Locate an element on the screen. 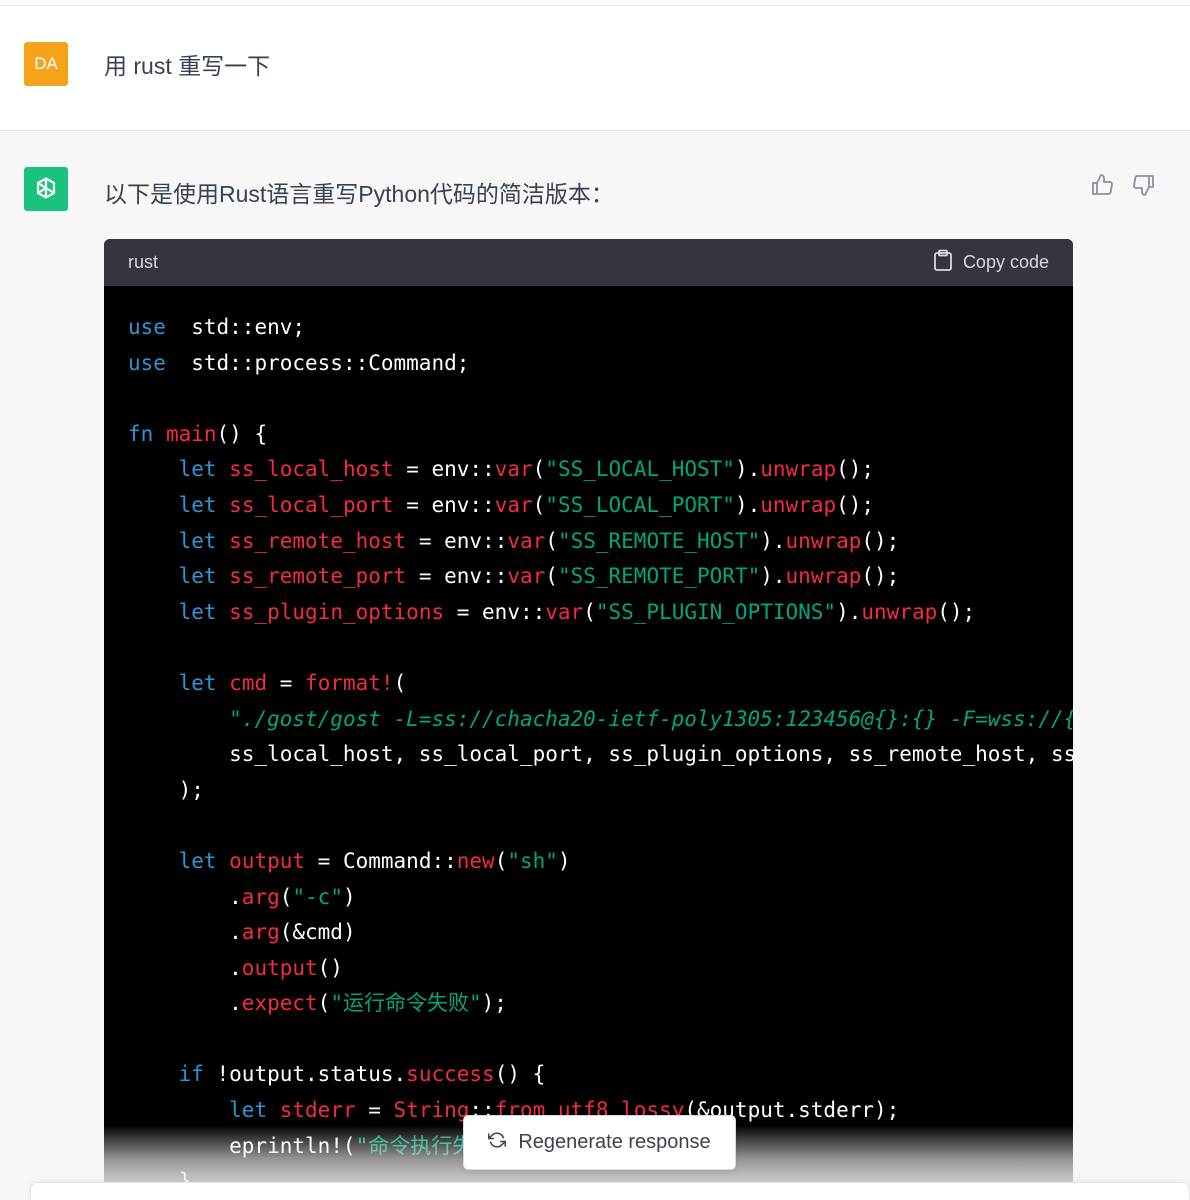 Image resolution: width=1190 pixels, height=1200 pixels. code-token: String is located at coordinates (431, 1110).